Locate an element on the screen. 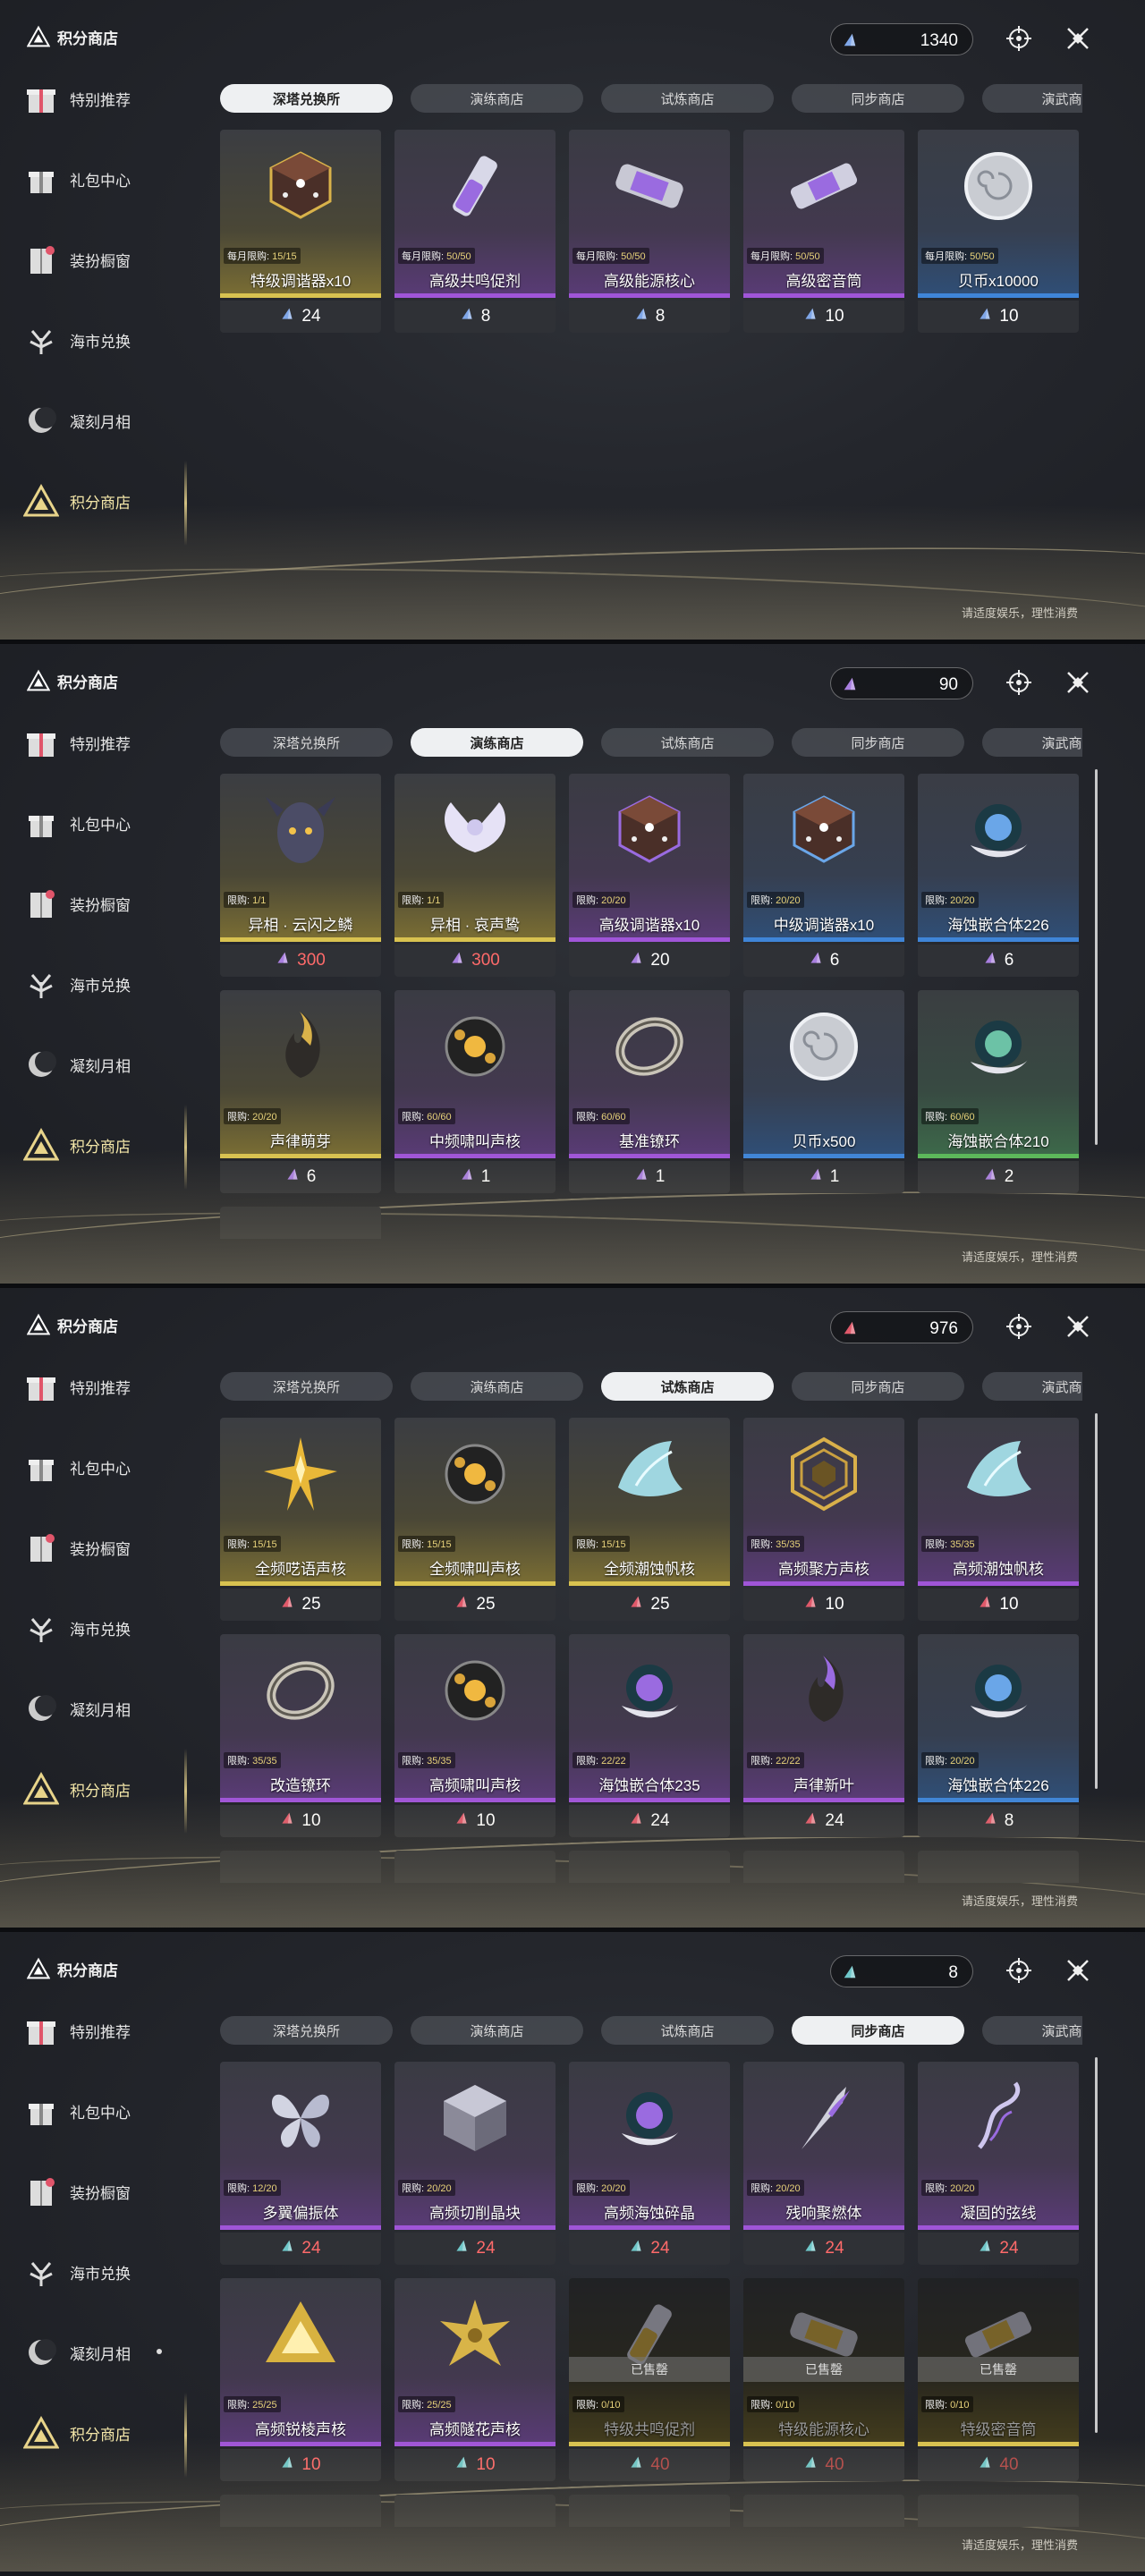  shop-item-card: 限购: 20/20 高频海蚀碎晶 24 is located at coordinates (649, 2167).